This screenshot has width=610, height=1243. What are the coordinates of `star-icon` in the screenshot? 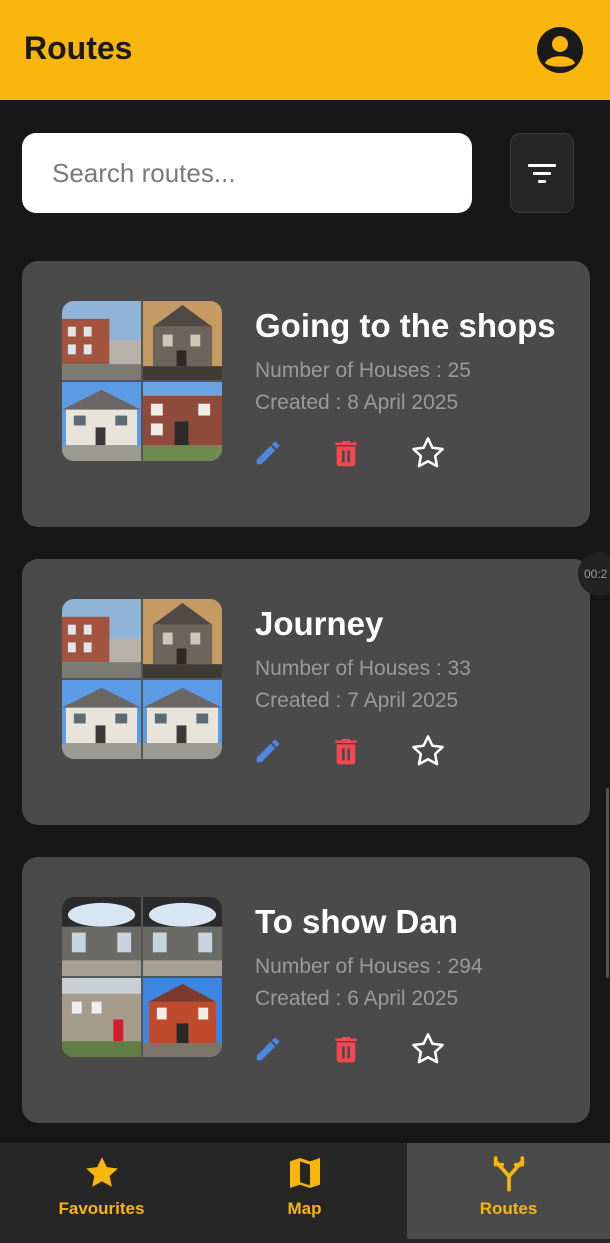 It's located at (101, 1172).